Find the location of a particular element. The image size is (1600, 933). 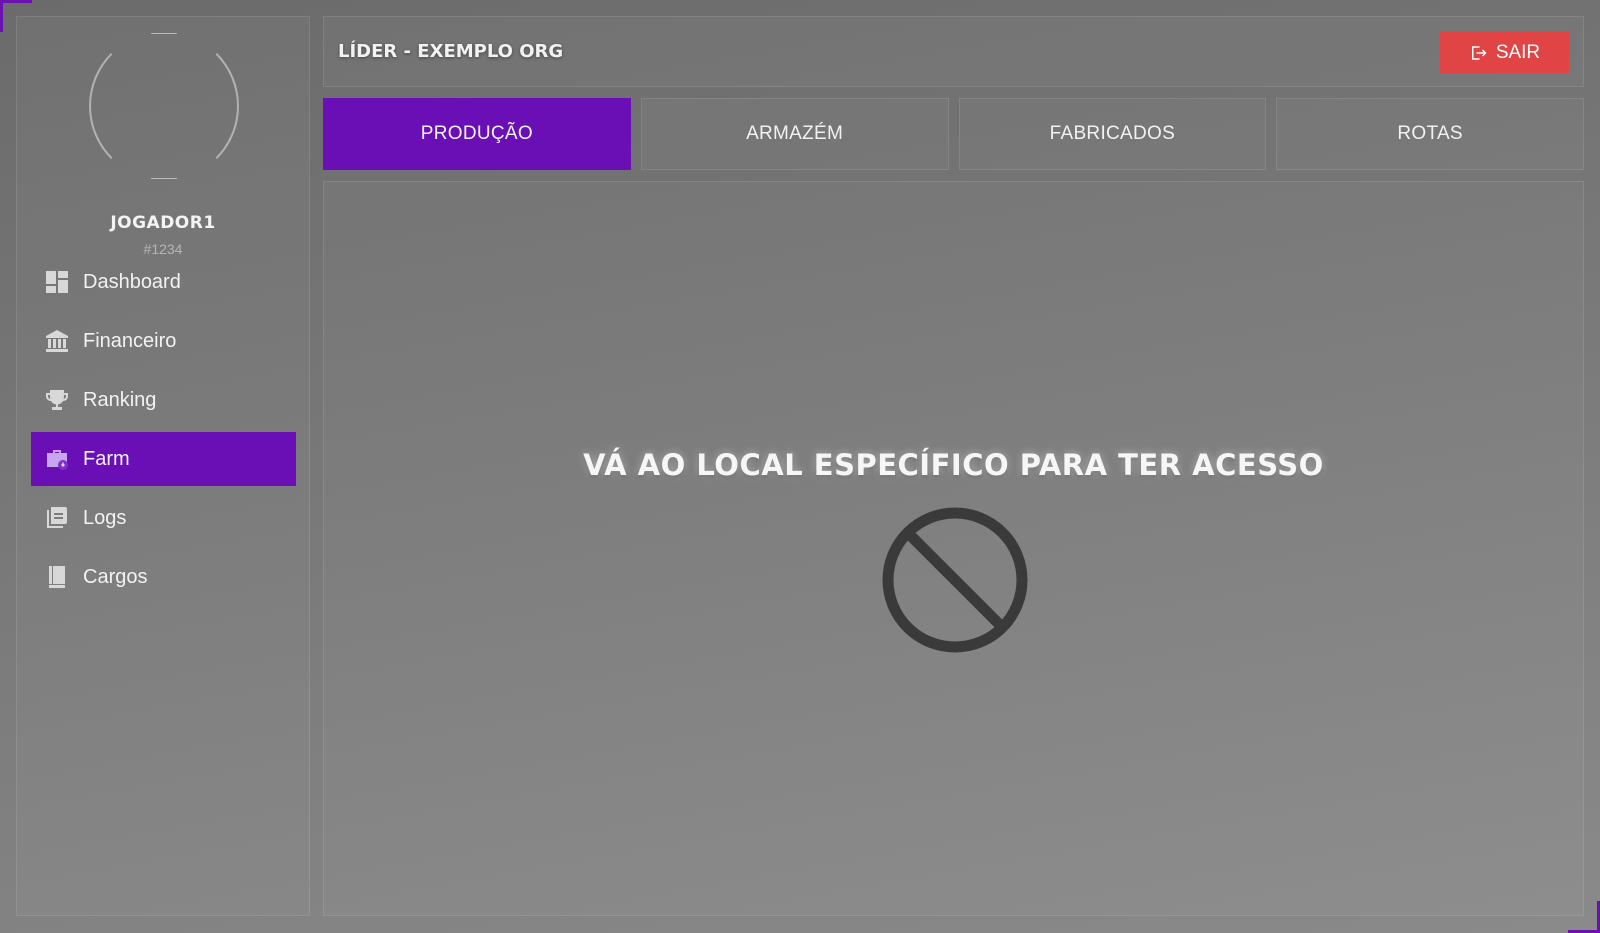

book-icon is located at coordinates (57, 577).